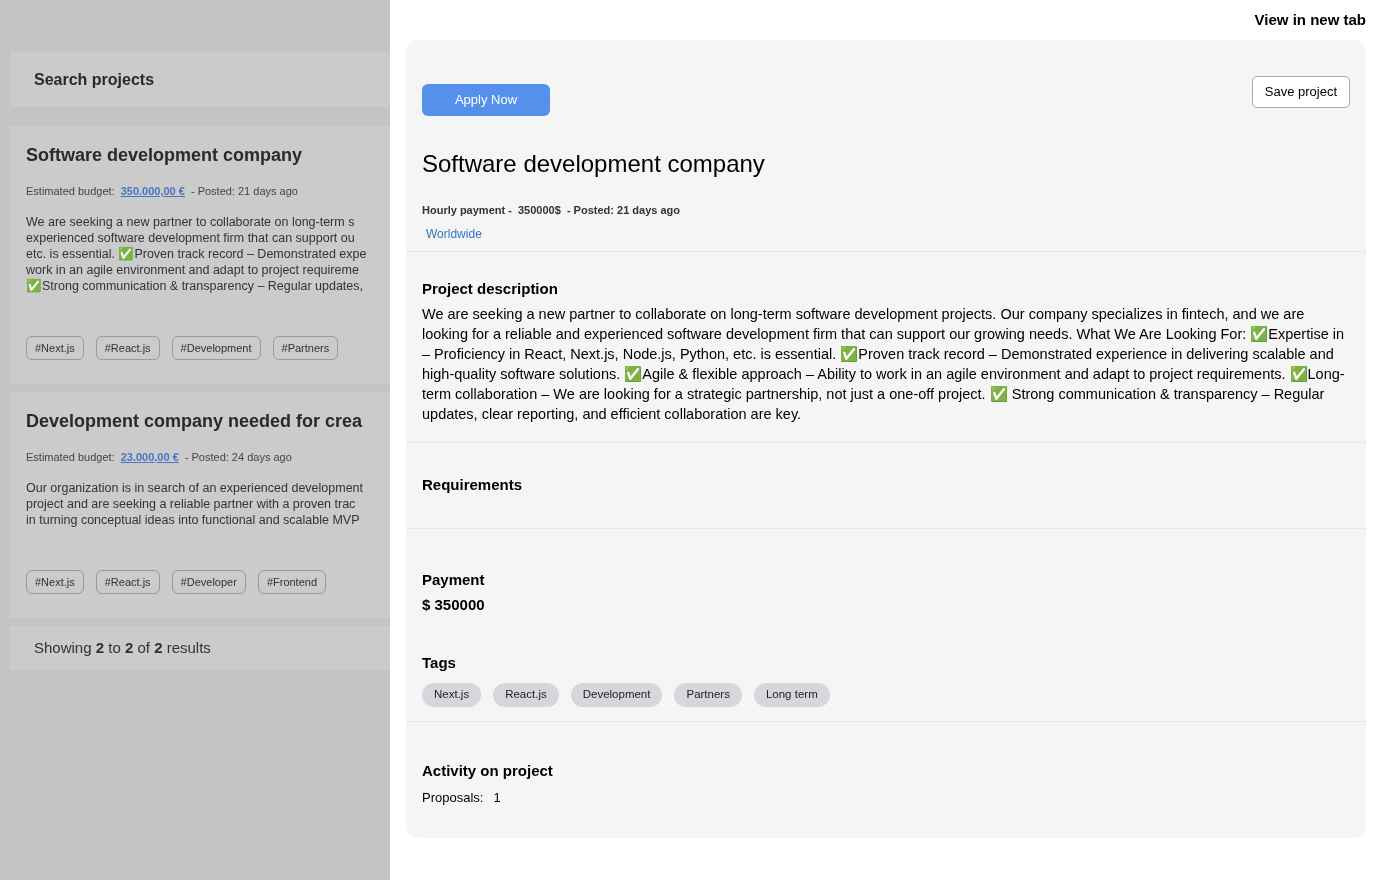  What do you see at coordinates (884, 364) in the screenshot?
I see `project-description: We are seeking a new partner to collaborate on long-term software development projects. Our company specializes in fintech, and we are looking for a reliable and experienced software development firm that can support our growing needs. What We Are Looking For: ✅Expertise in – Proficiency in React, Next.js, Node.js, Python, etc. is essential. ✅Proven track record – Demonstrated experience in delivering scalable and high-quality software solutions. ✅Agile & flexible approach – Ability to work in an agile environment and adapt to project requirements. ✅Long-term collaboration – We are looking for a strategic partnership, not just a one-off project. ✅ Strong communication & transparency – Regular updates, clear reporting, and efficient collaboration are key.` at bounding box center [884, 364].